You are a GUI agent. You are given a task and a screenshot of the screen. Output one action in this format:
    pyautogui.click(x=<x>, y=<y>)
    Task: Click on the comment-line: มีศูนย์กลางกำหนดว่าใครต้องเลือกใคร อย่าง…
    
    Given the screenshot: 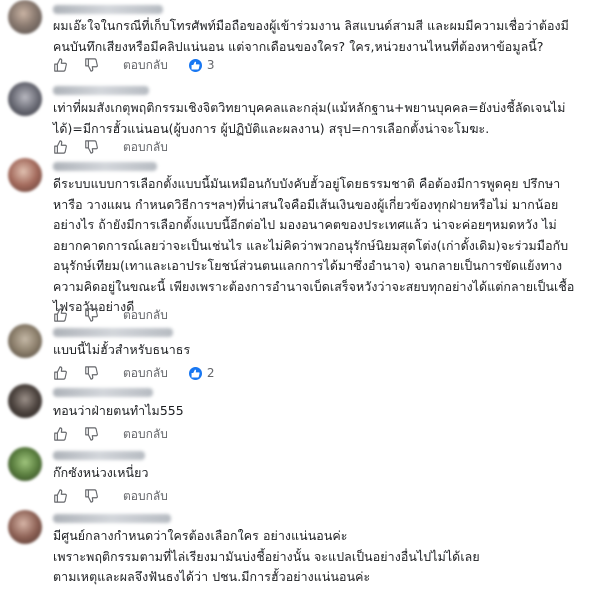 What is the action you would take?
    pyautogui.click(x=200, y=535)
    